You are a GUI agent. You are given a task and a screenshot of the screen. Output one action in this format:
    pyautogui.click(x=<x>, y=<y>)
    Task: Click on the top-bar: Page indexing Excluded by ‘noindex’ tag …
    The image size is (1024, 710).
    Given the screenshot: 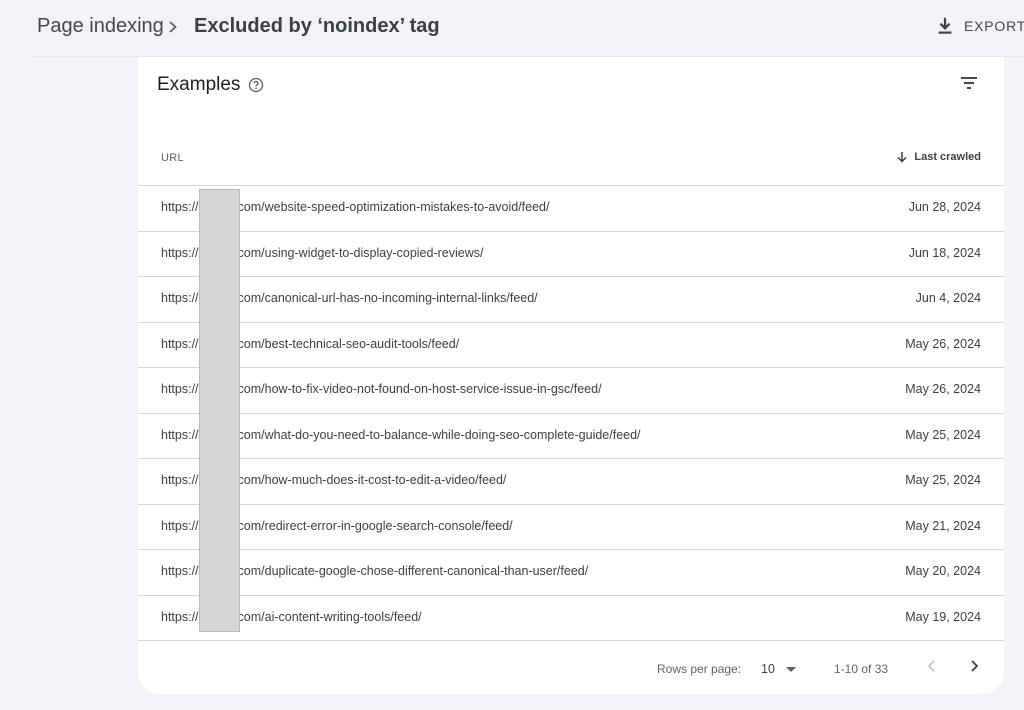 What is the action you would take?
    pyautogui.click(x=512, y=28)
    